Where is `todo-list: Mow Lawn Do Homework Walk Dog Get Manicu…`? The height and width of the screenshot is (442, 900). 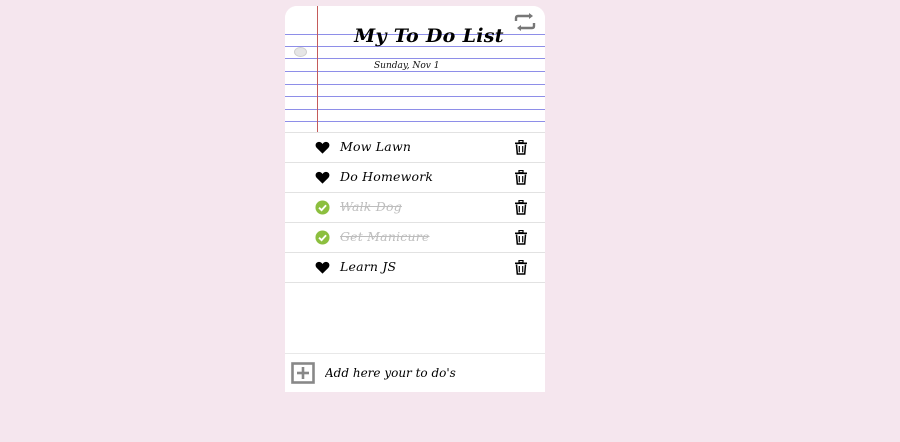 todo-list: Mow Lawn Do Homework Walk Dog Get Manicu… is located at coordinates (415, 207).